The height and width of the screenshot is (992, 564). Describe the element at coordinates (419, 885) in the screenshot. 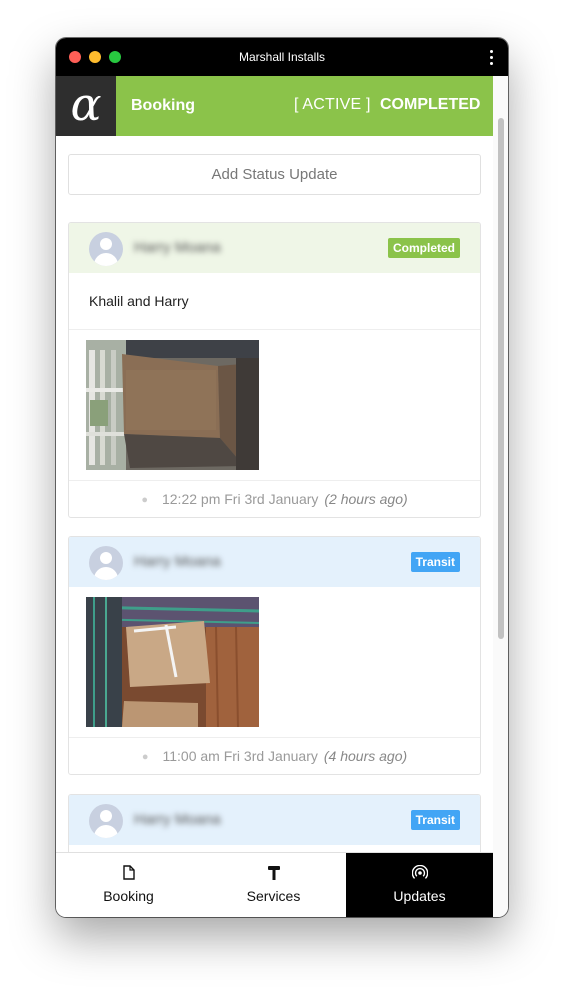

I see `nav-updates: Updates` at that location.